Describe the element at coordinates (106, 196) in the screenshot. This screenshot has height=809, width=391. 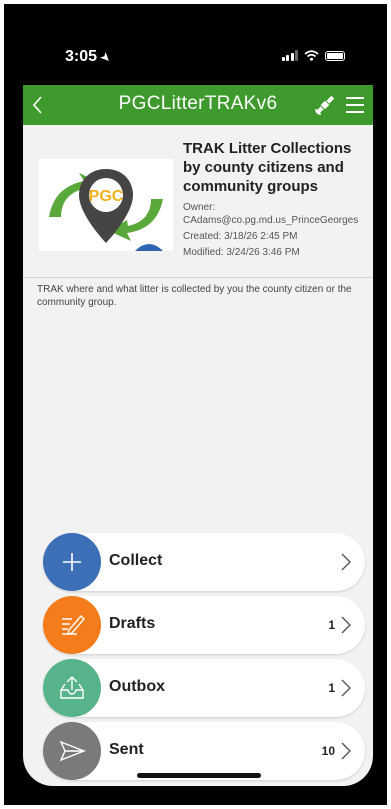
I see `logo-text: PGC` at that location.